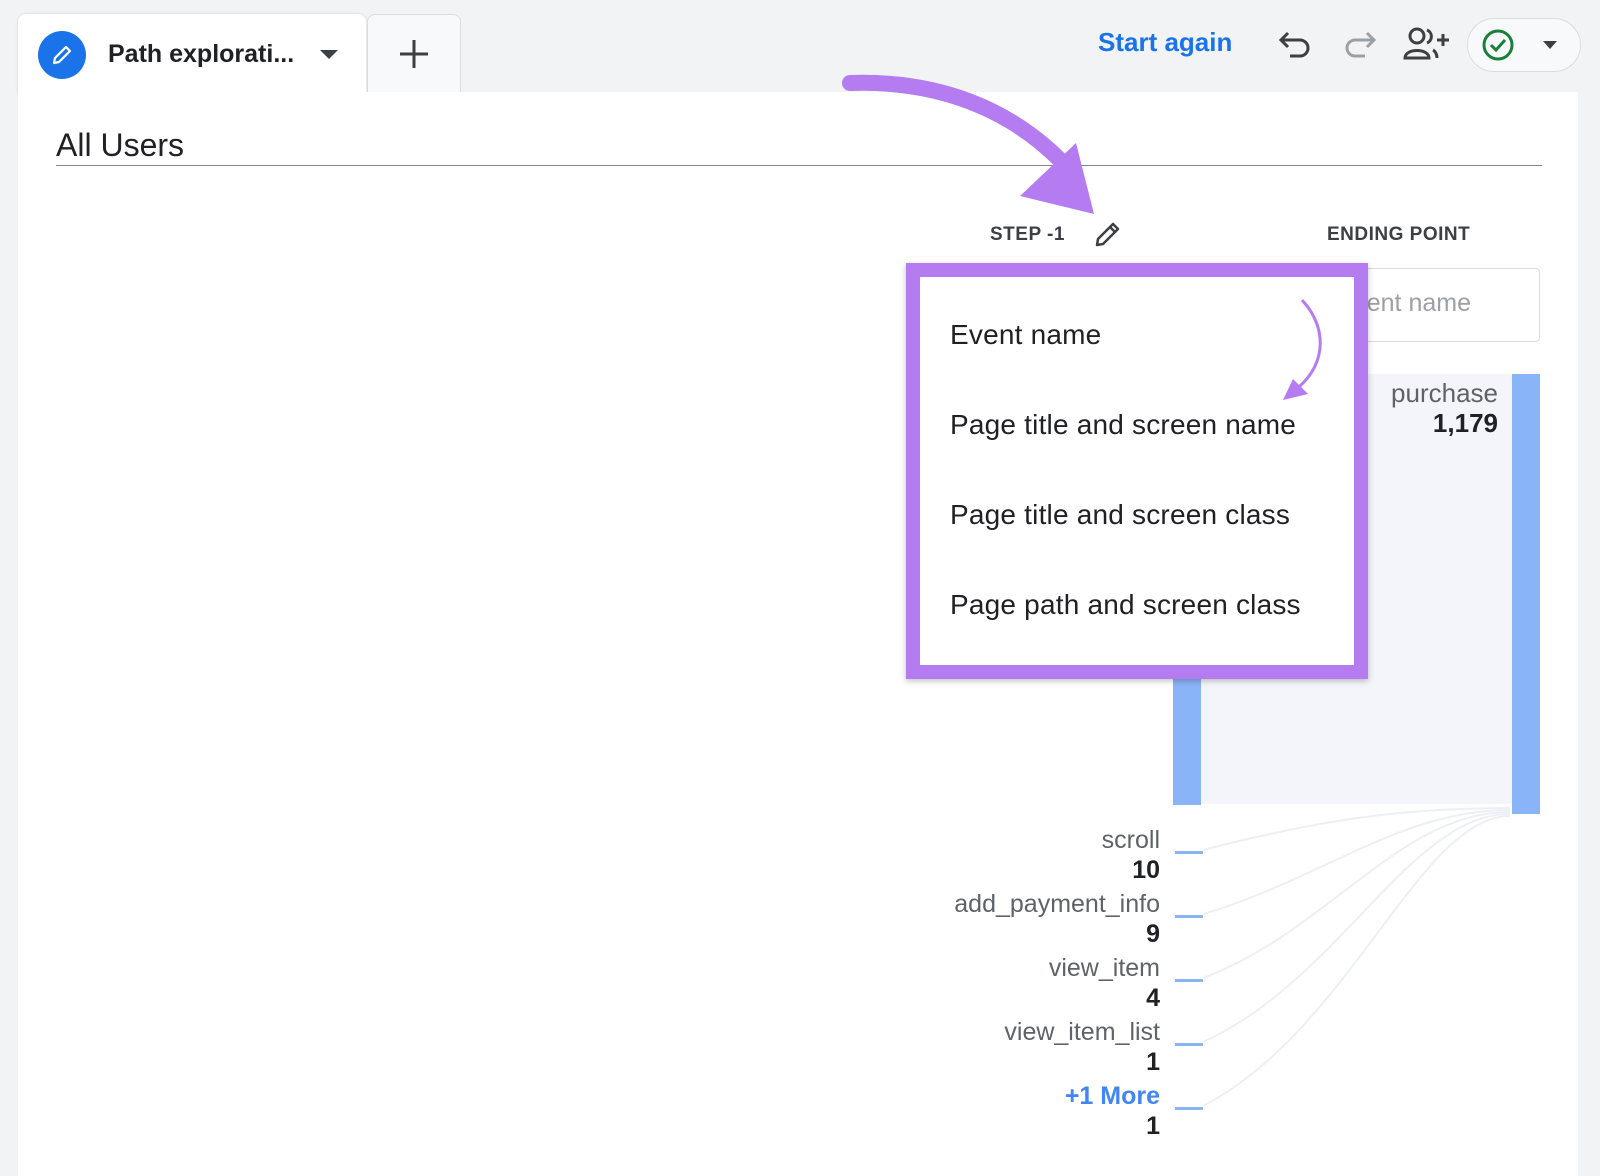 Image resolution: width=1600 pixels, height=1176 pixels. What do you see at coordinates (1108, 236) in the screenshot?
I see `edit-step-icon` at bounding box center [1108, 236].